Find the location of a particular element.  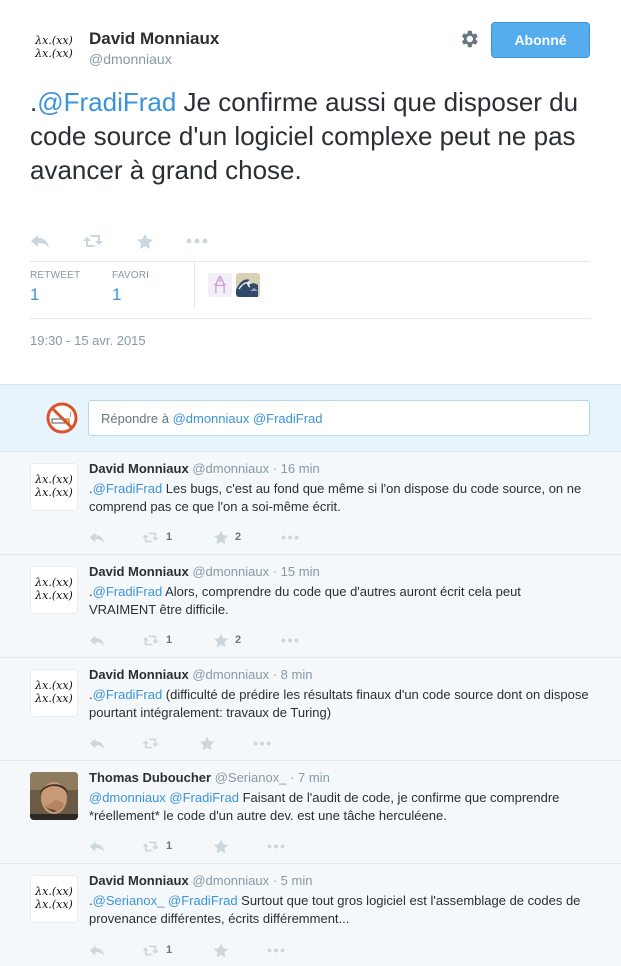

author-avatar: λx.(xx) λx.(xx) is located at coordinates (54, 48).